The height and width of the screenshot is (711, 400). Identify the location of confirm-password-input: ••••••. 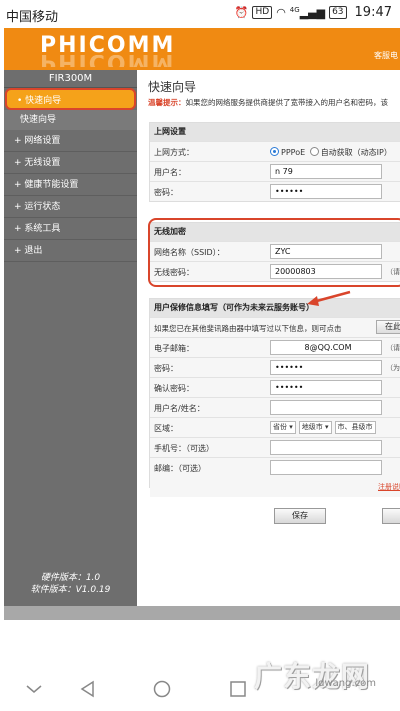
(326, 387).